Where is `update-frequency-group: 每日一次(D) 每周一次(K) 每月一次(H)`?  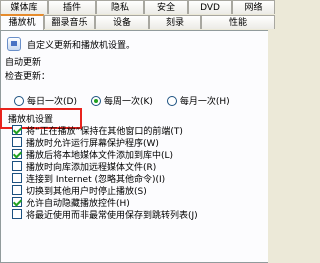 update-frequency-group: 每日一次(D) 每周一次(K) 每月一次(H) is located at coordinates (129, 100).